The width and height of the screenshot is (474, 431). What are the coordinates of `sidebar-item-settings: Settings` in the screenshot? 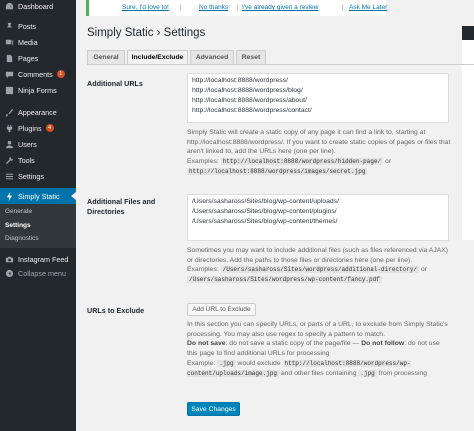 It's located at (38, 176).